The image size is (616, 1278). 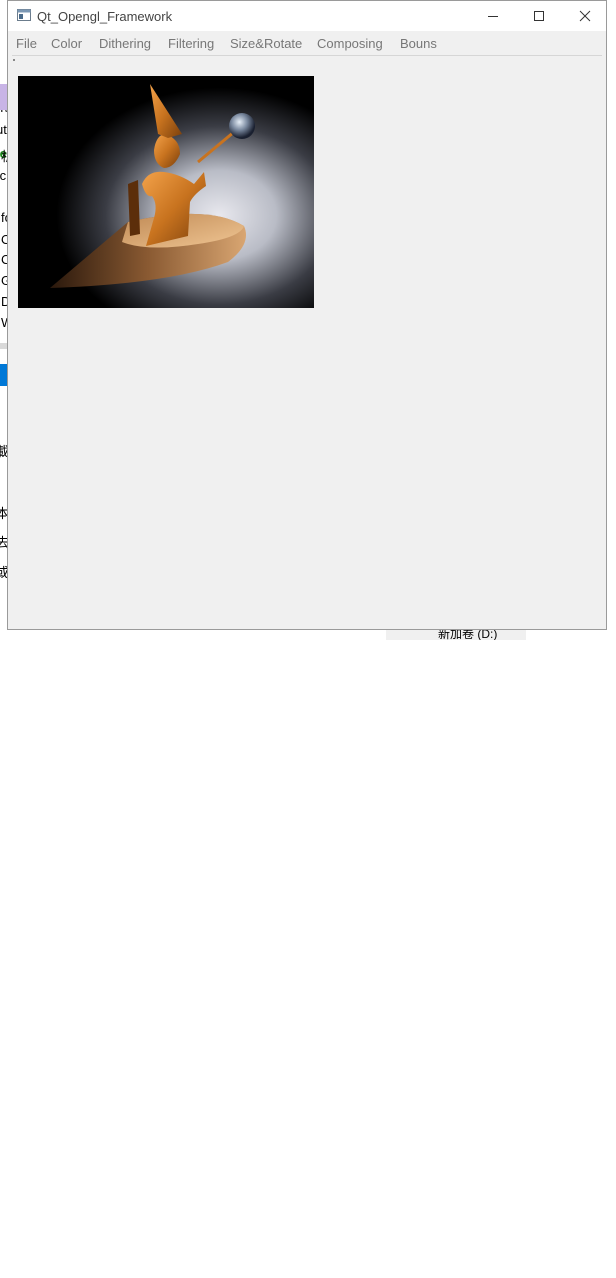 I want to click on close-button, so click(x=585, y=16).